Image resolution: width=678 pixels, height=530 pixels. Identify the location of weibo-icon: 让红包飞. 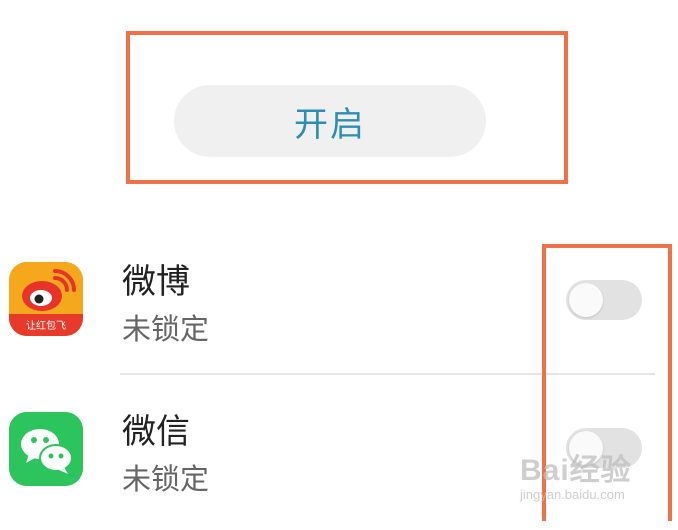
(46, 299).